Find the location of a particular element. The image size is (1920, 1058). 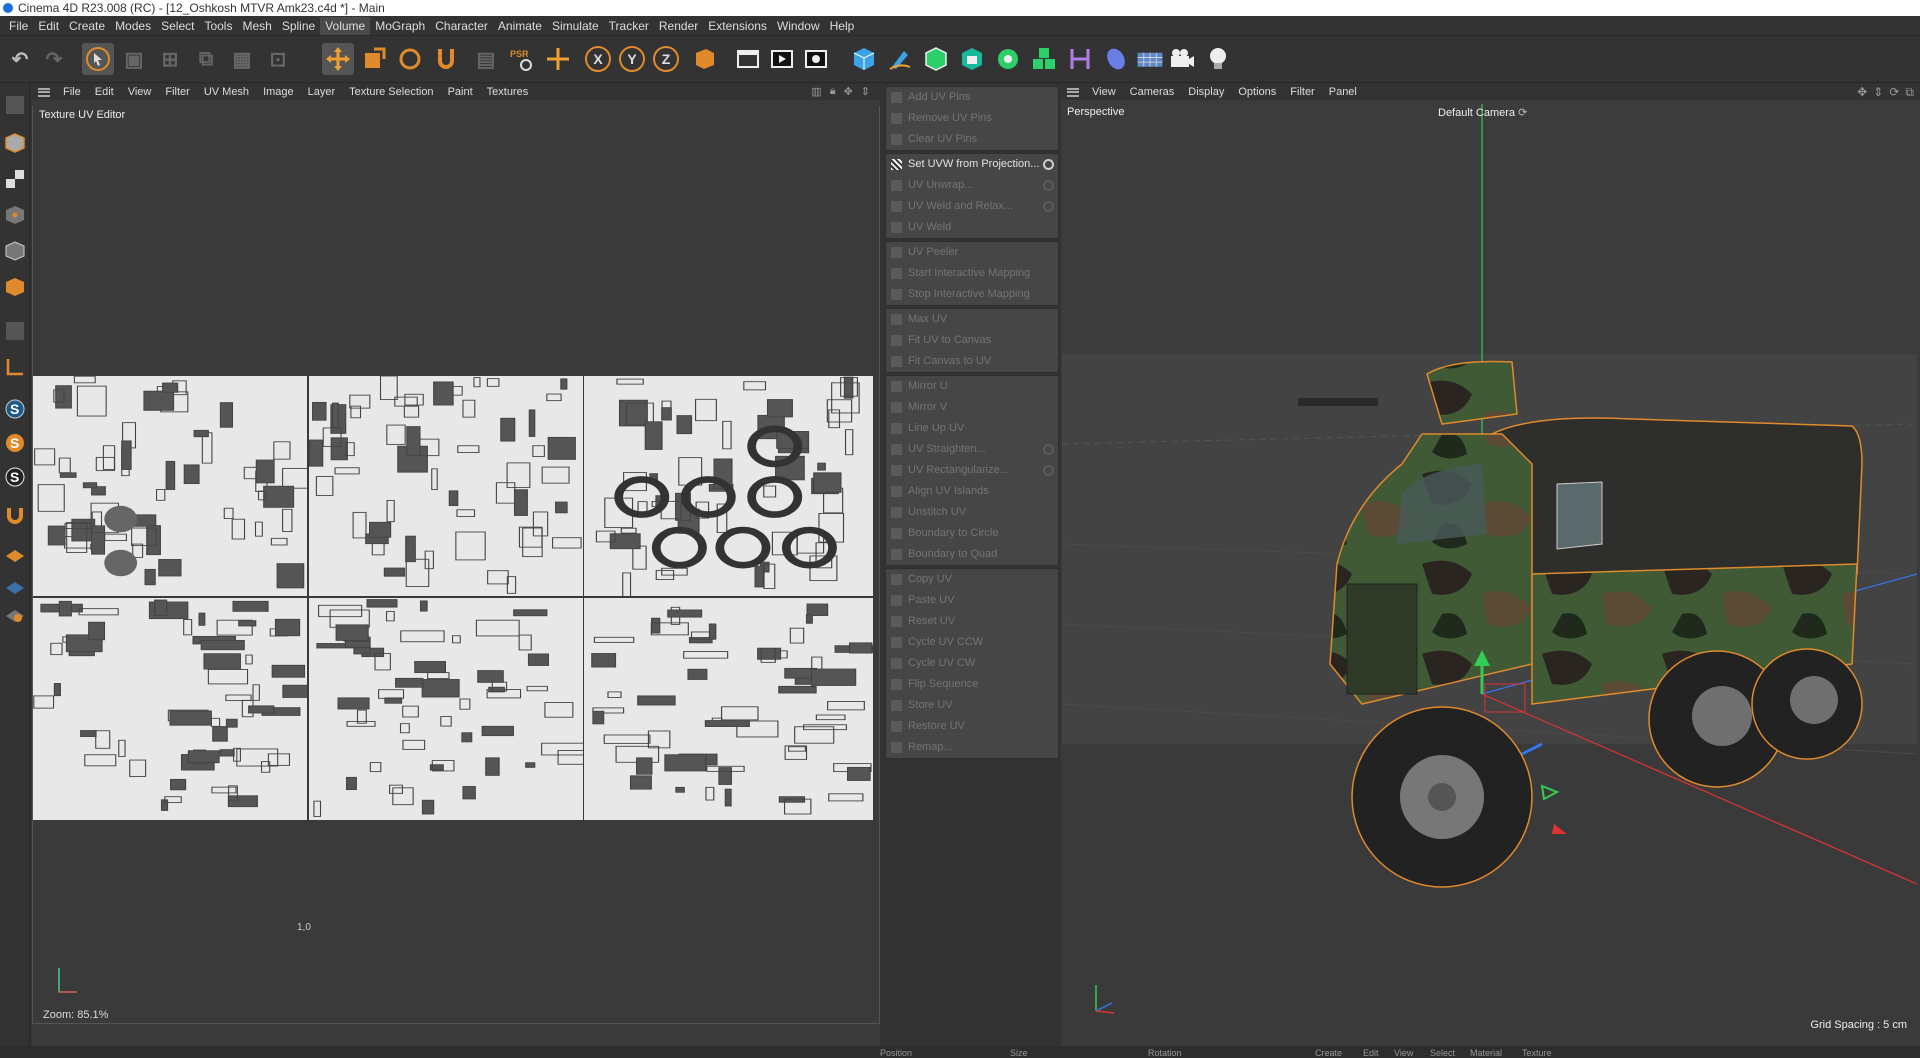

menu-mograph: MoGraph is located at coordinates (400, 26).